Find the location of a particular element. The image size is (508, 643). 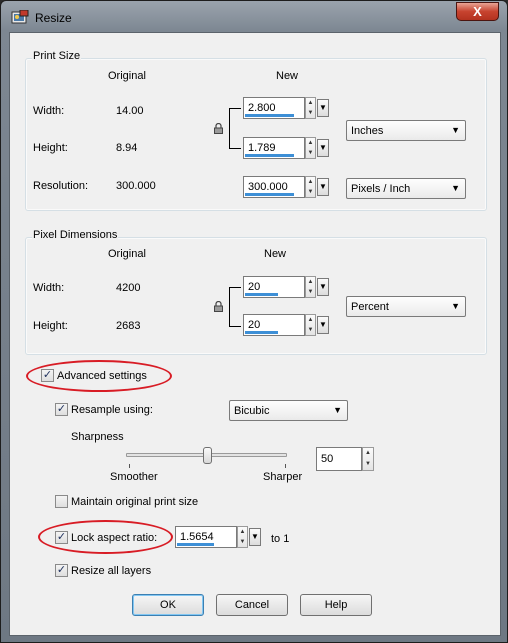

print-width-dropdown: ▼ is located at coordinates (323, 108).